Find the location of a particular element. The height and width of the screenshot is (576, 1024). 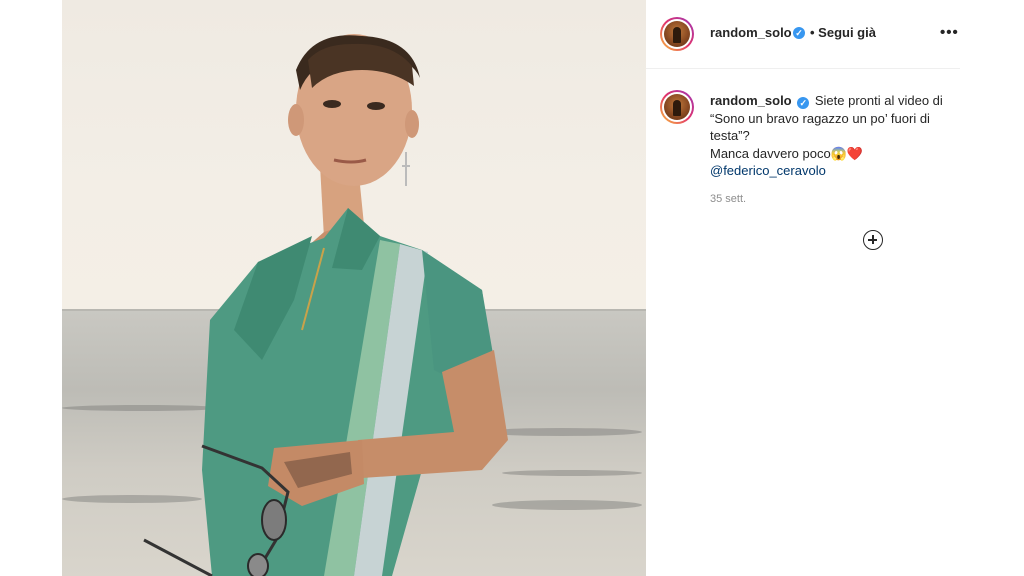

caption-author-avatar is located at coordinates (677, 107).